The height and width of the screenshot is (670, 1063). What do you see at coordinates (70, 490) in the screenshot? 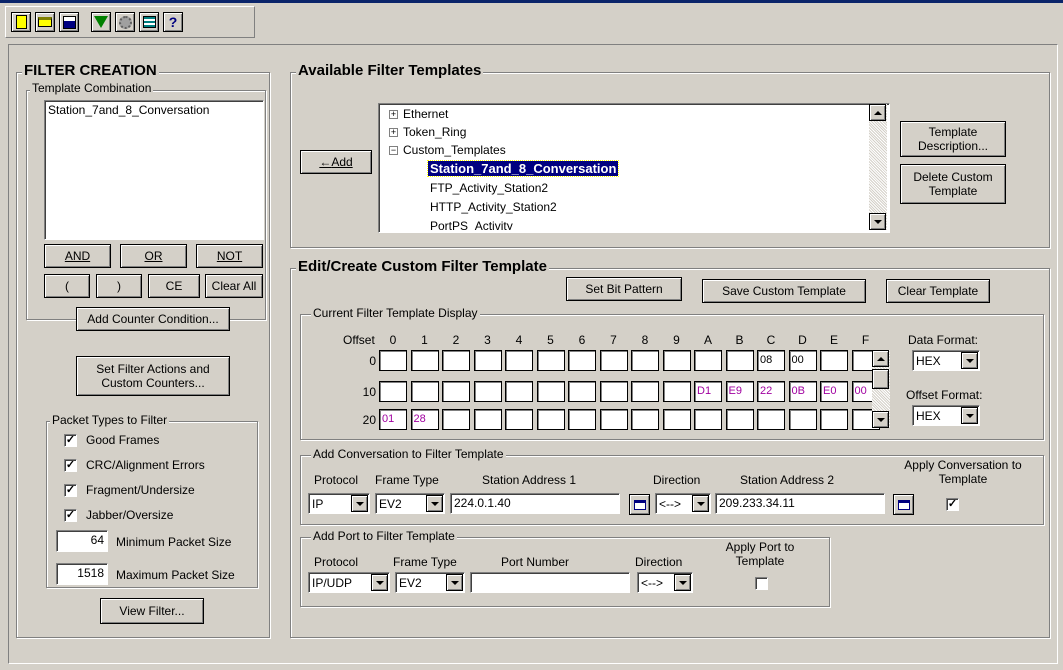
I see `fragment-undersize-checkbox: ✓` at bounding box center [70, 490].